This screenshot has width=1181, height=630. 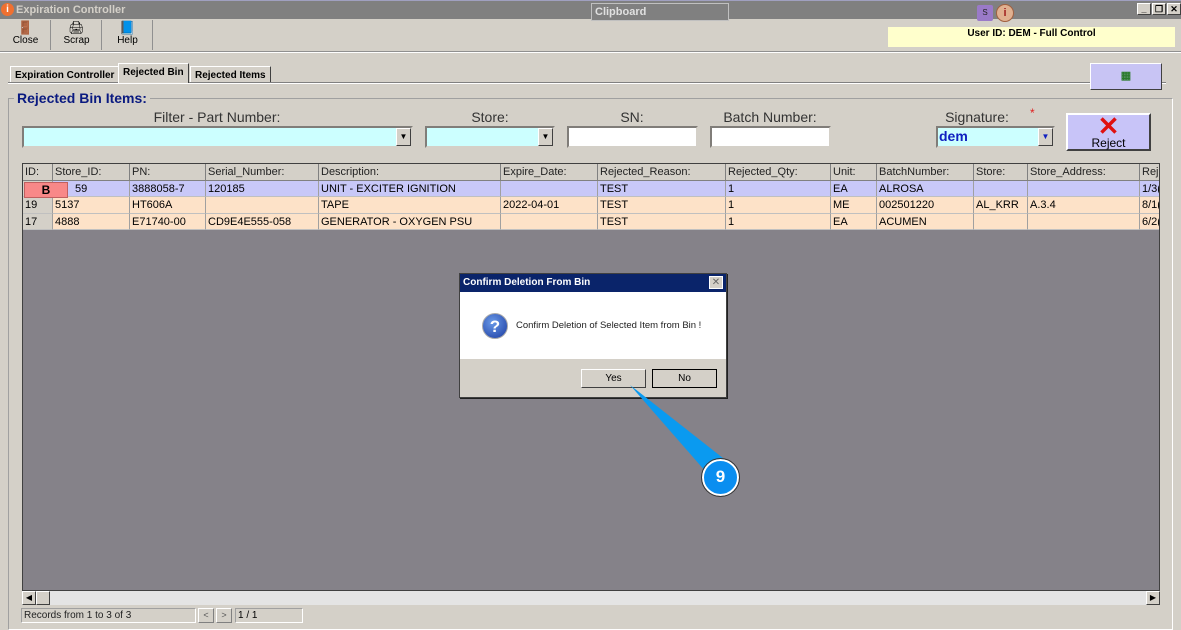 I want to click on info-icon: i, so click(x=1005, y=13).